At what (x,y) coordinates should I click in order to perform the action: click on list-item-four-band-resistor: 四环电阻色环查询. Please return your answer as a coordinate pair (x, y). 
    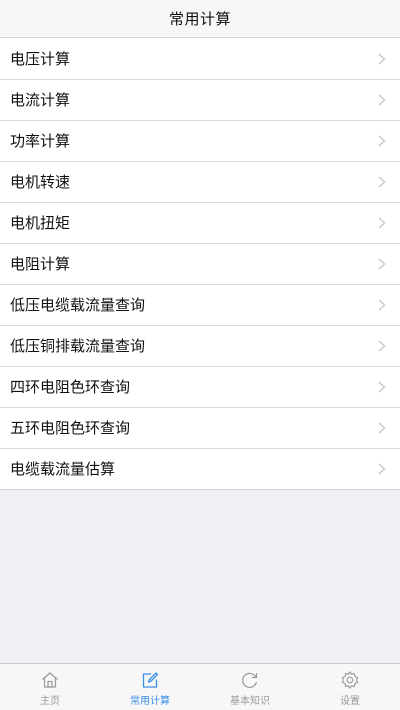
    Looking at the image, I should click on (200, 386).